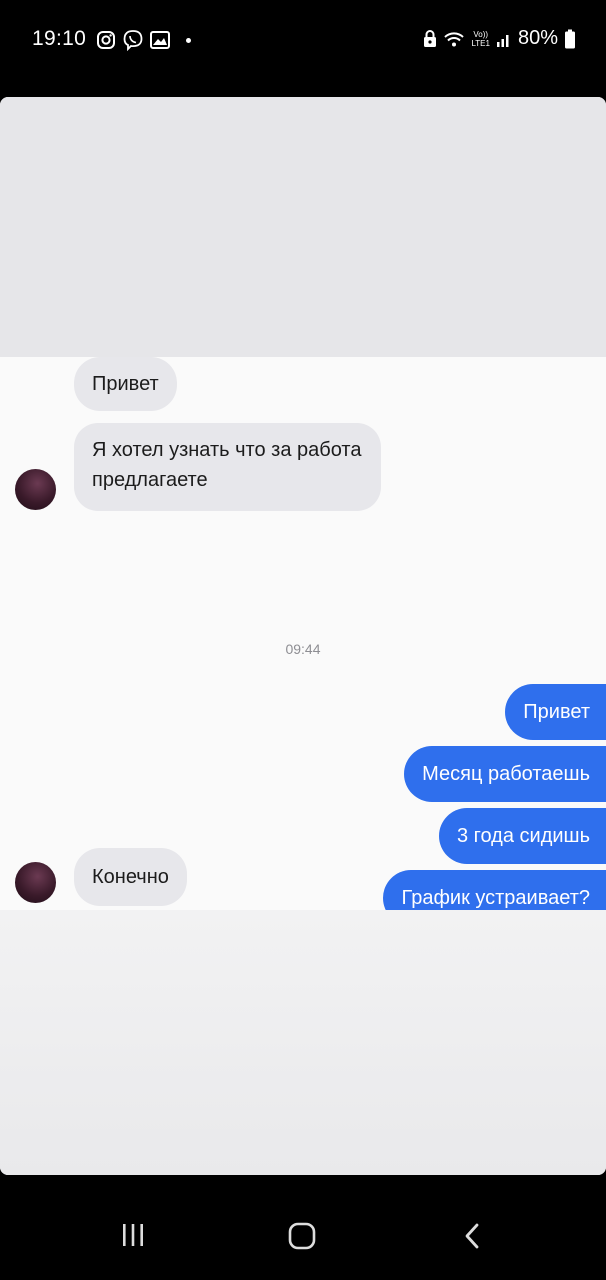  I want to click on outgoing-message: Месяц работаешь, so click(505, 774).